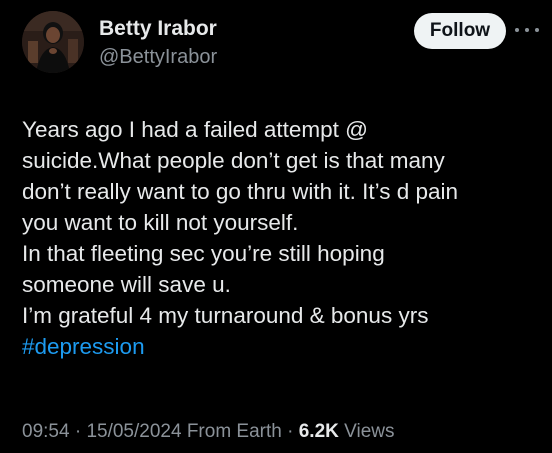 The height and width of the screenshot is (453, 552). Describe the element at coordinates (158, 57) in the screenshot. I see `author-handle: @BettyIrabor` at that location.